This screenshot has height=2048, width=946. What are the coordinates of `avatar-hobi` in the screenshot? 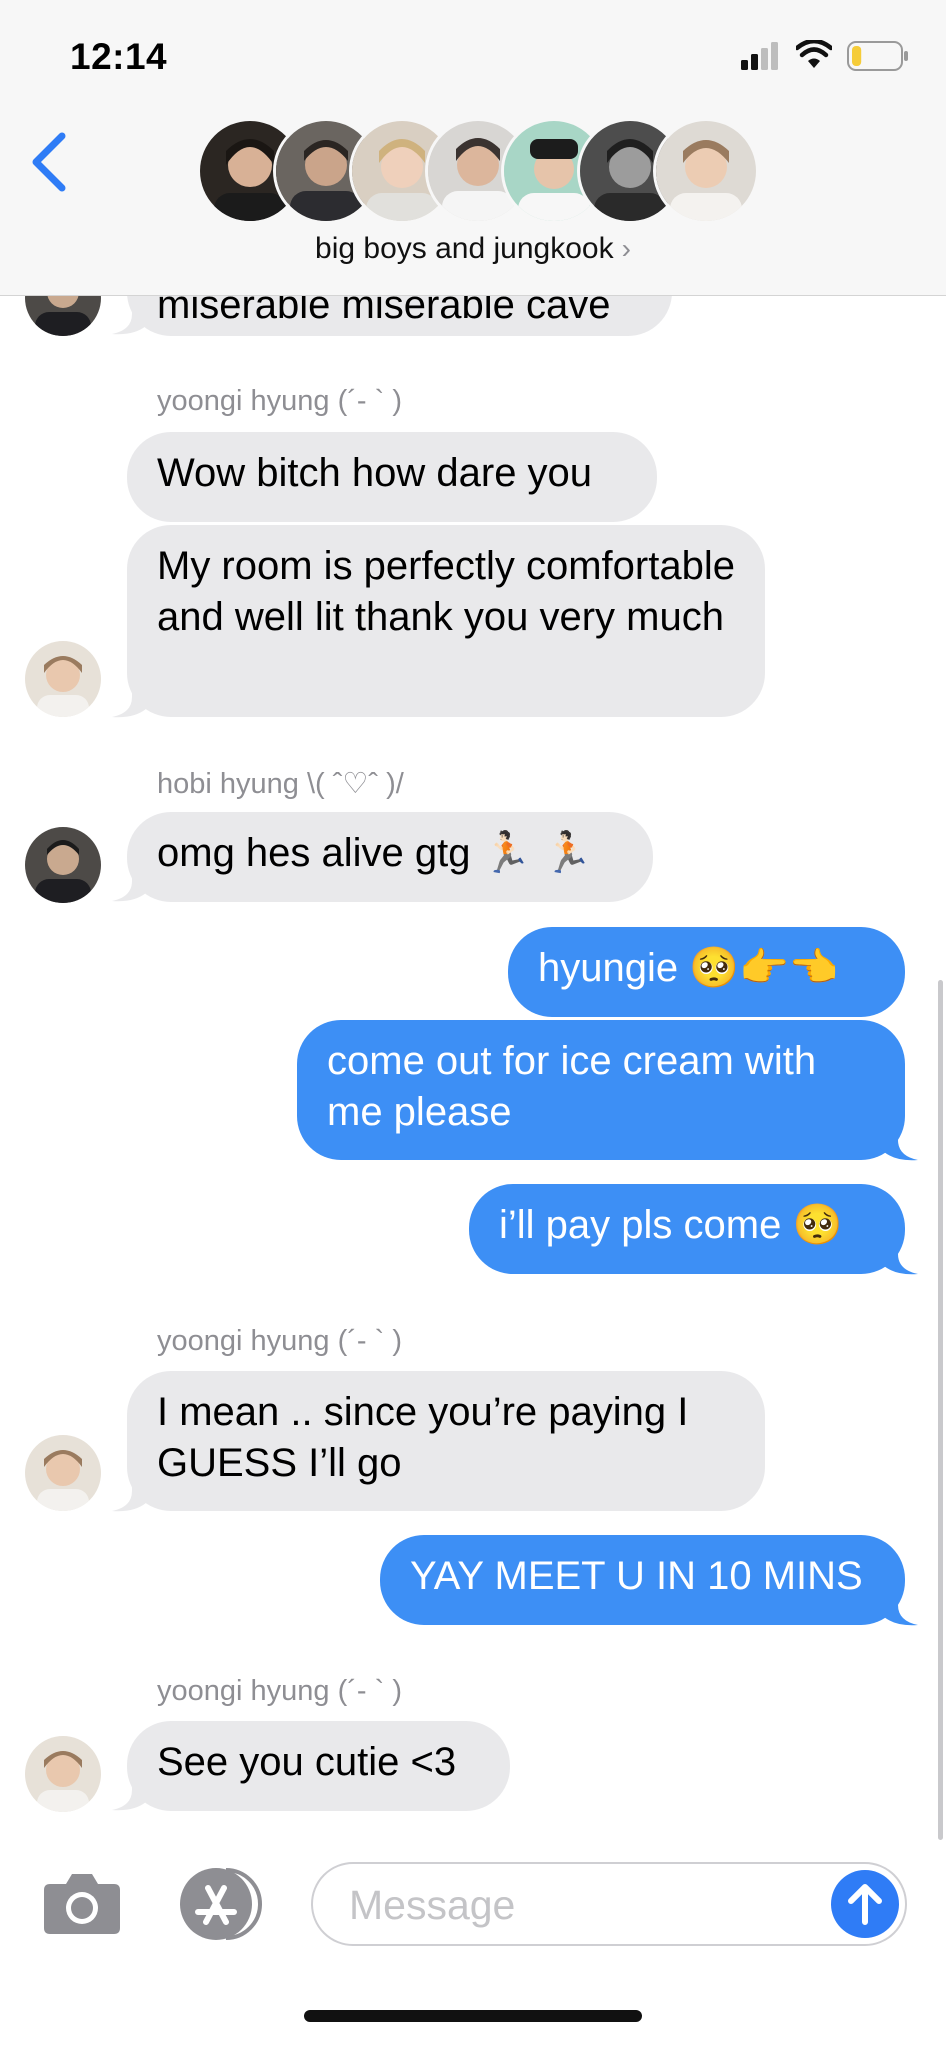 It's located at (63, 865).